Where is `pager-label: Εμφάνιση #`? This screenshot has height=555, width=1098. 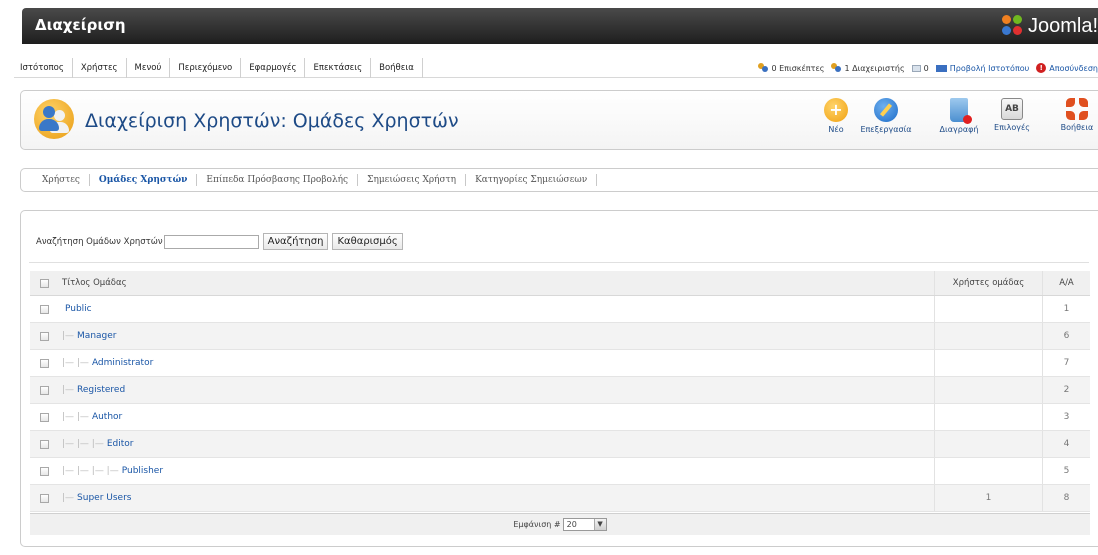 pager-label: Εμφάνιση # is located at coordinates (537, 524).